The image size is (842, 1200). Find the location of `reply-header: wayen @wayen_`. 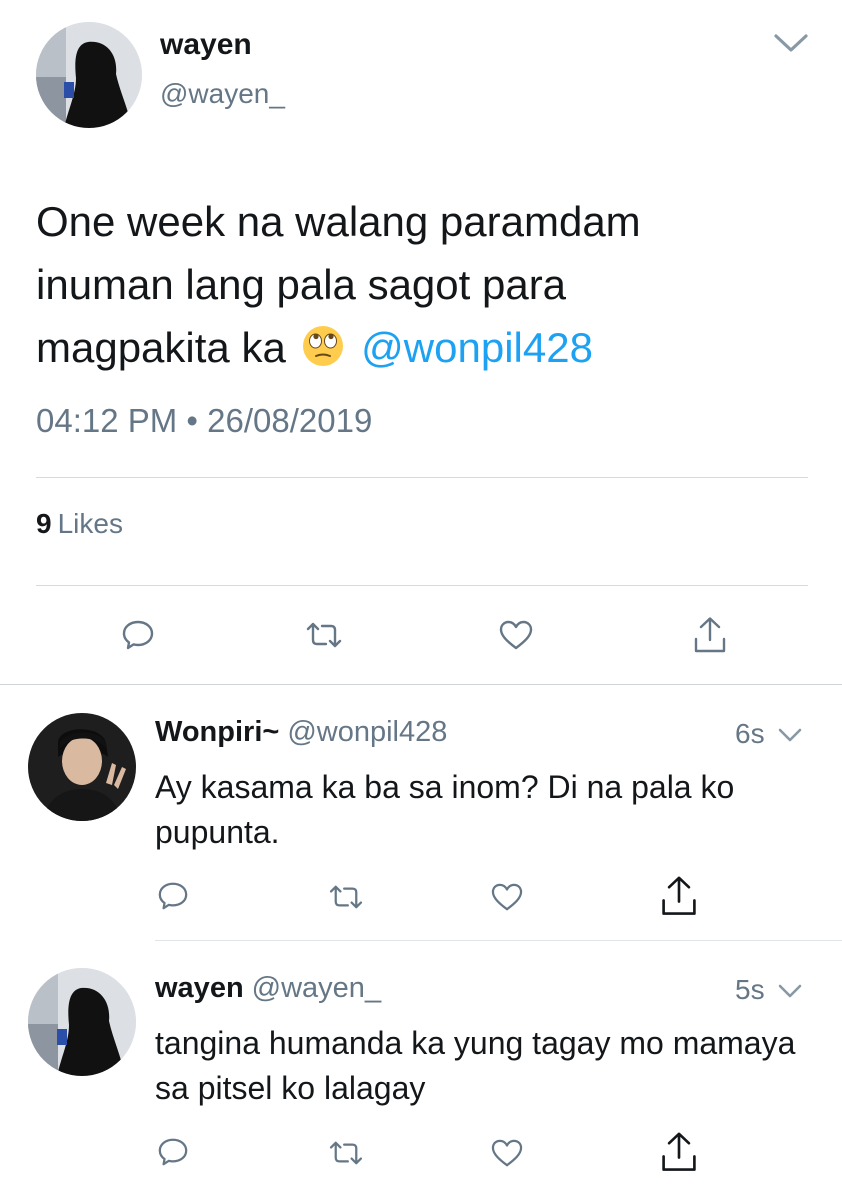

reply-header: wayen @wayen_ is located at coordinates (268, 988).